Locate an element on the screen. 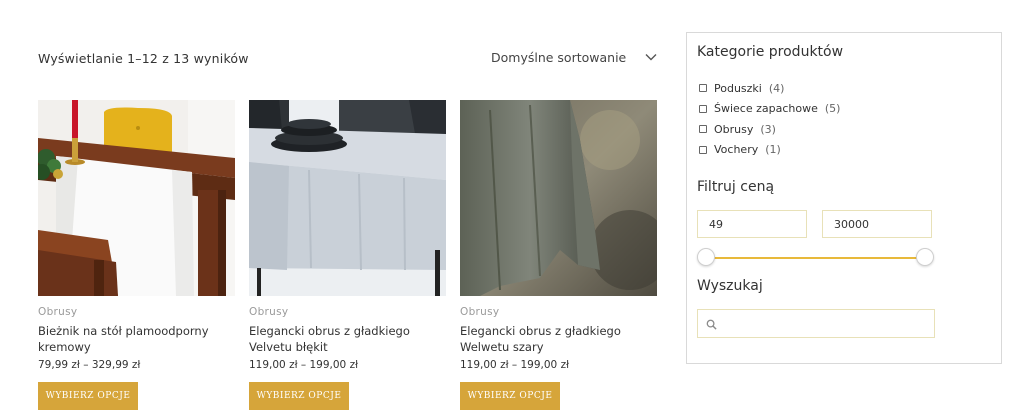 The height and width of the screenshot is (420, 1024). category-filter-item: Świece zapachowe (5) is located at coordinates (769, 109).